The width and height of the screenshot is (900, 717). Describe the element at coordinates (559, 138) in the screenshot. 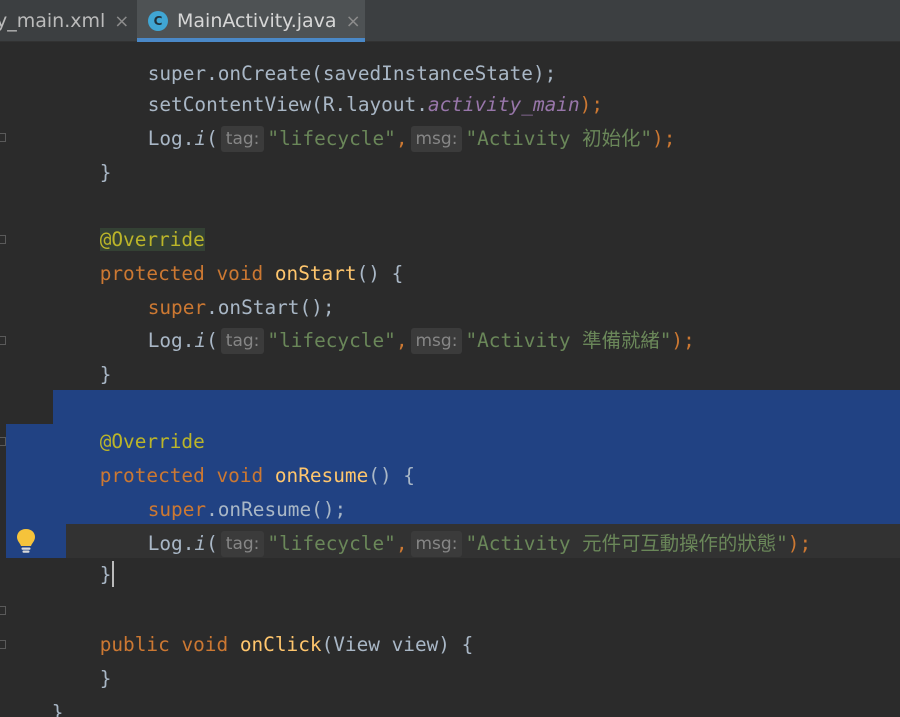

I see `string-literal: "Activity 初始化"` at that location.